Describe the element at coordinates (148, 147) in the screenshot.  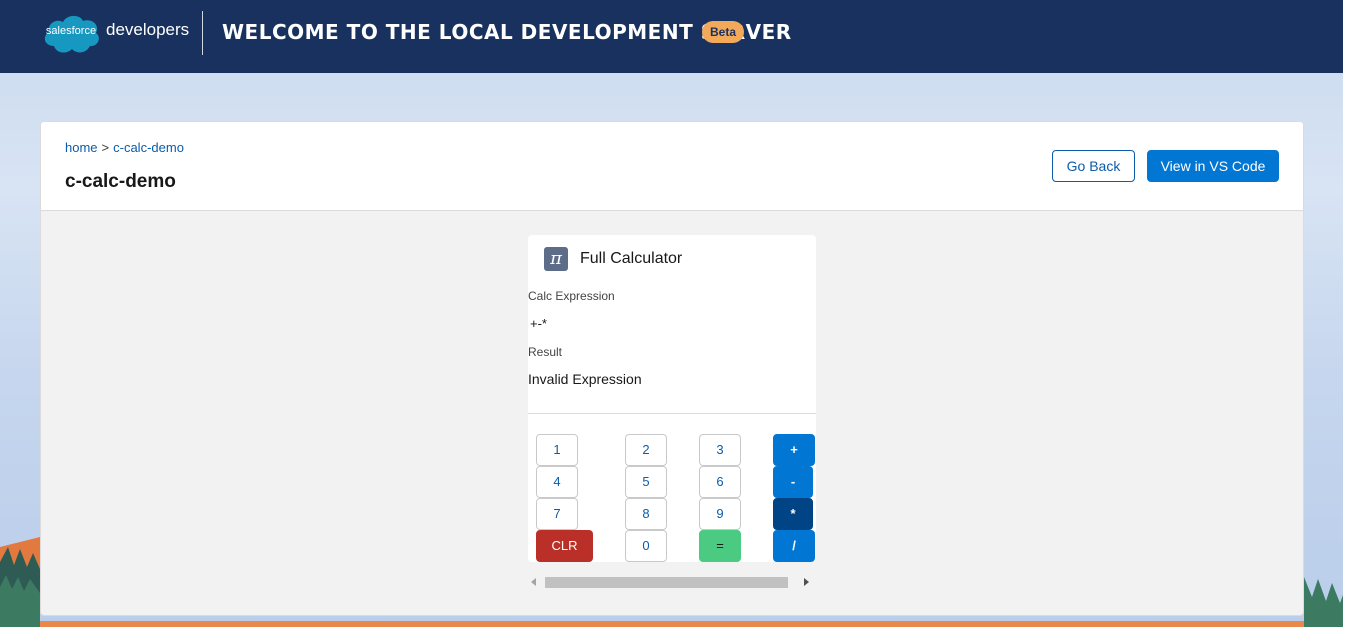
I see `breadcrumb-current-link: c-calc-demo` at that location.